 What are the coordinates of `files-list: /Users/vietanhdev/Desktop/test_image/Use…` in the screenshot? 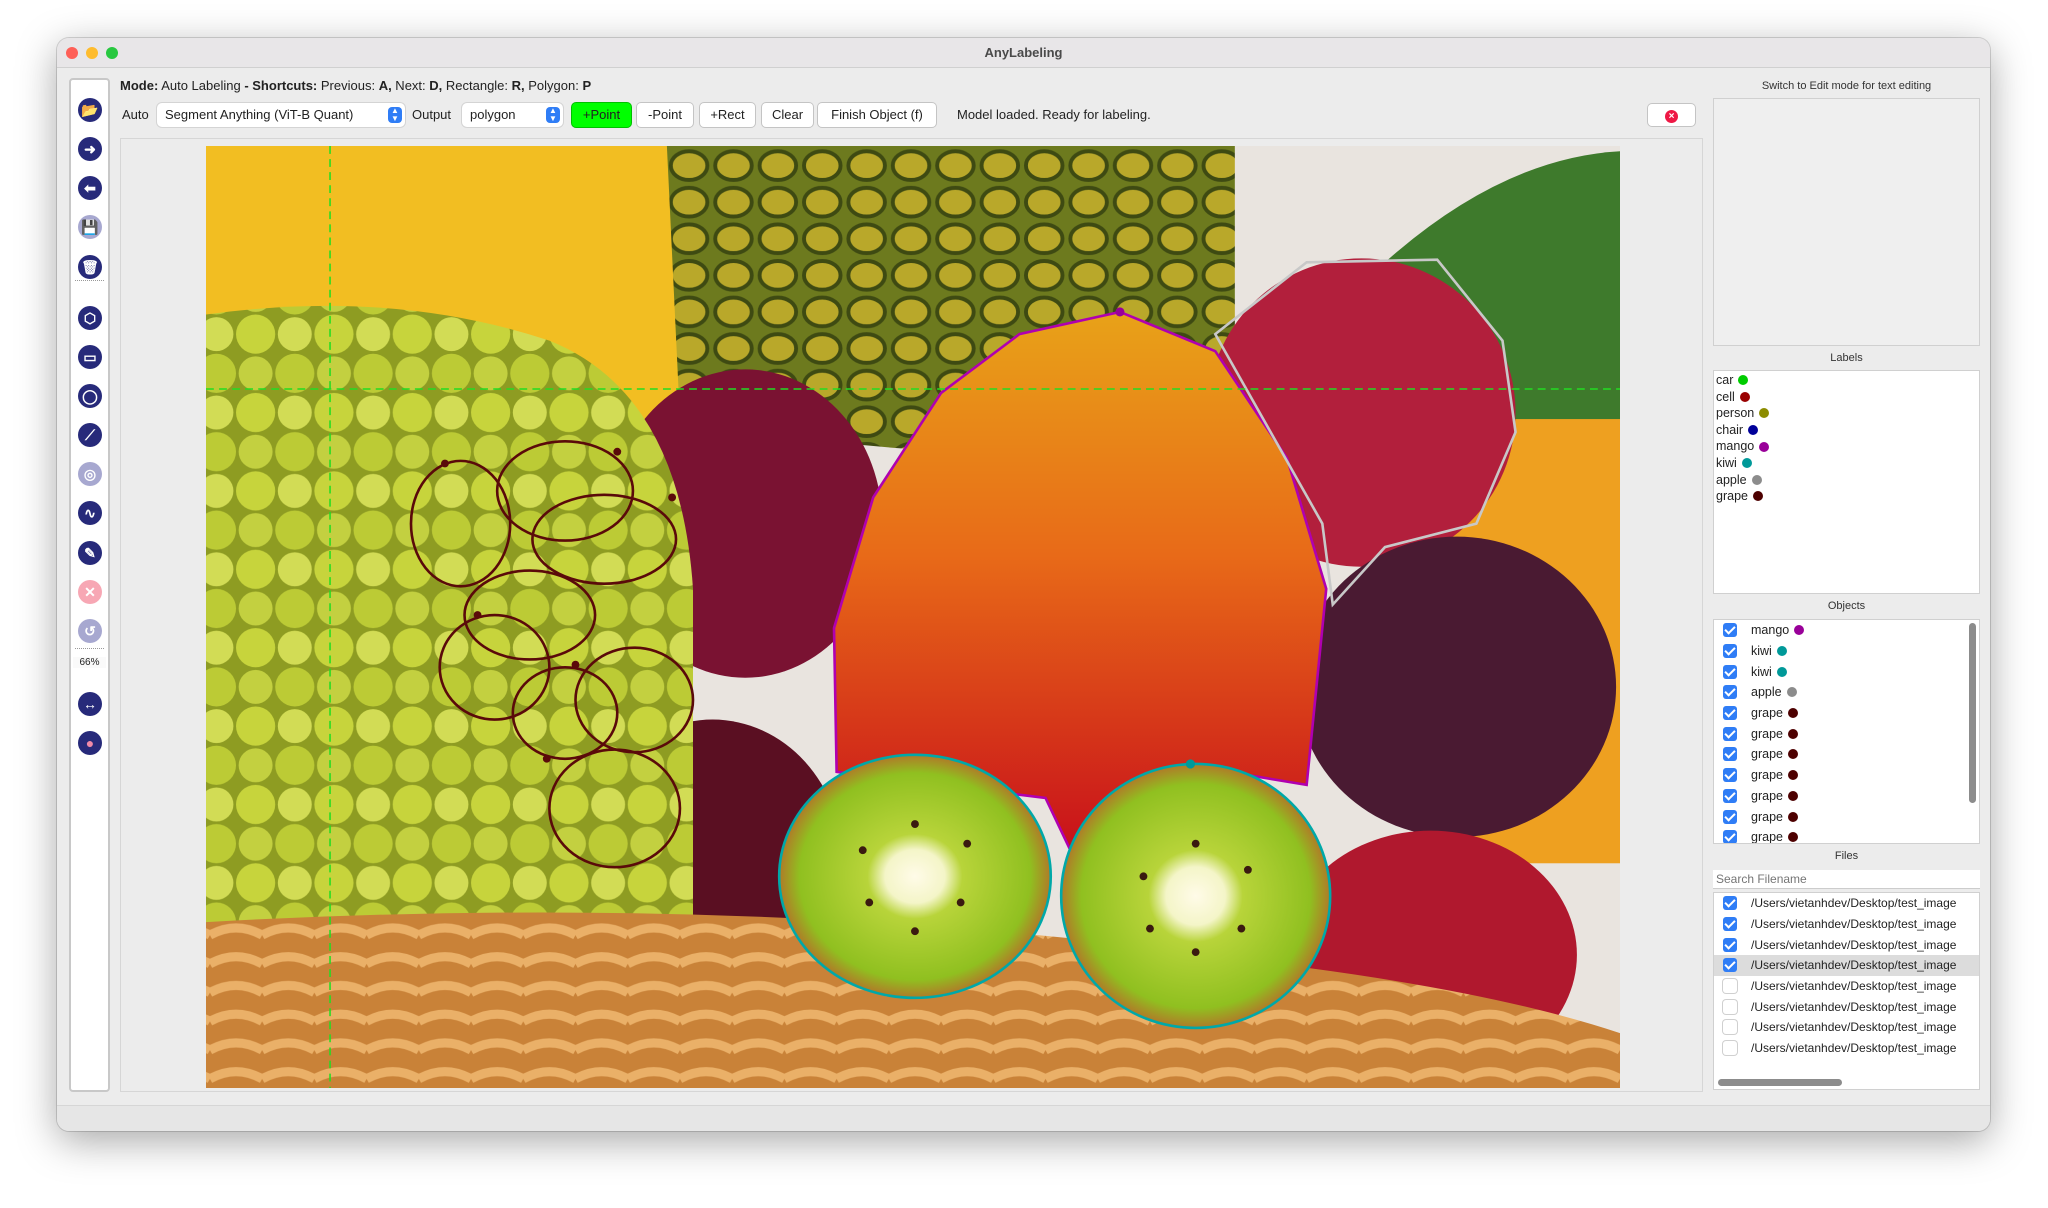 It's located at (1846, 991).